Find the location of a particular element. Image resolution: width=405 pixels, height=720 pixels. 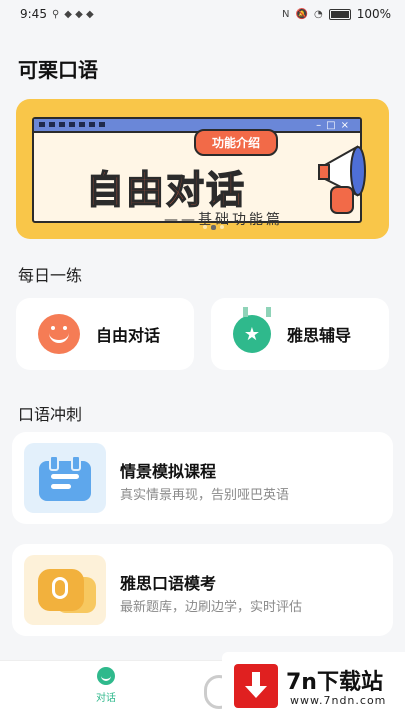

megaphone-icon is located at coordinates (342, 179).